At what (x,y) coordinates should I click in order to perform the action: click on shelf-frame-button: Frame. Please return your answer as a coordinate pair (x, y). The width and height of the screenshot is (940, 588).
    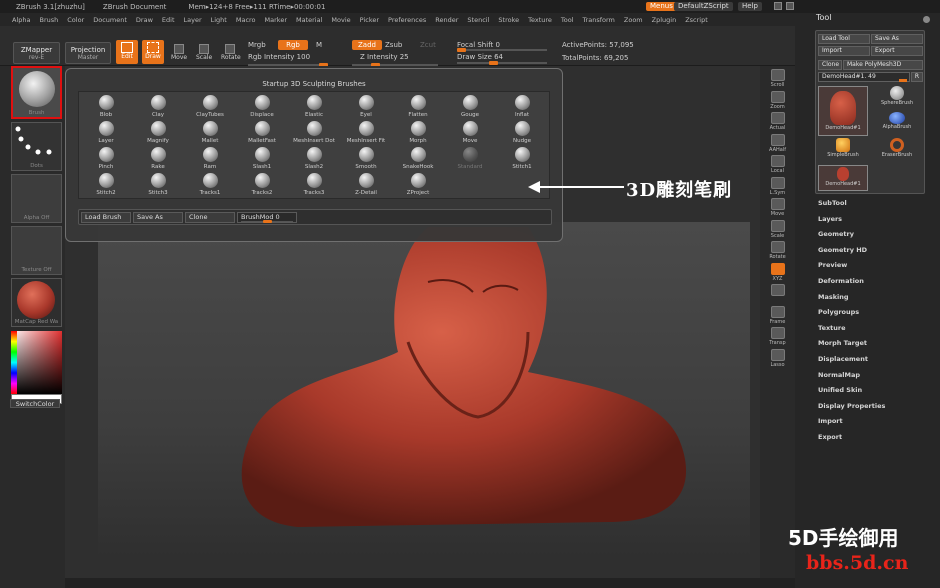
    Looking at the image, I should click on (777, 316).